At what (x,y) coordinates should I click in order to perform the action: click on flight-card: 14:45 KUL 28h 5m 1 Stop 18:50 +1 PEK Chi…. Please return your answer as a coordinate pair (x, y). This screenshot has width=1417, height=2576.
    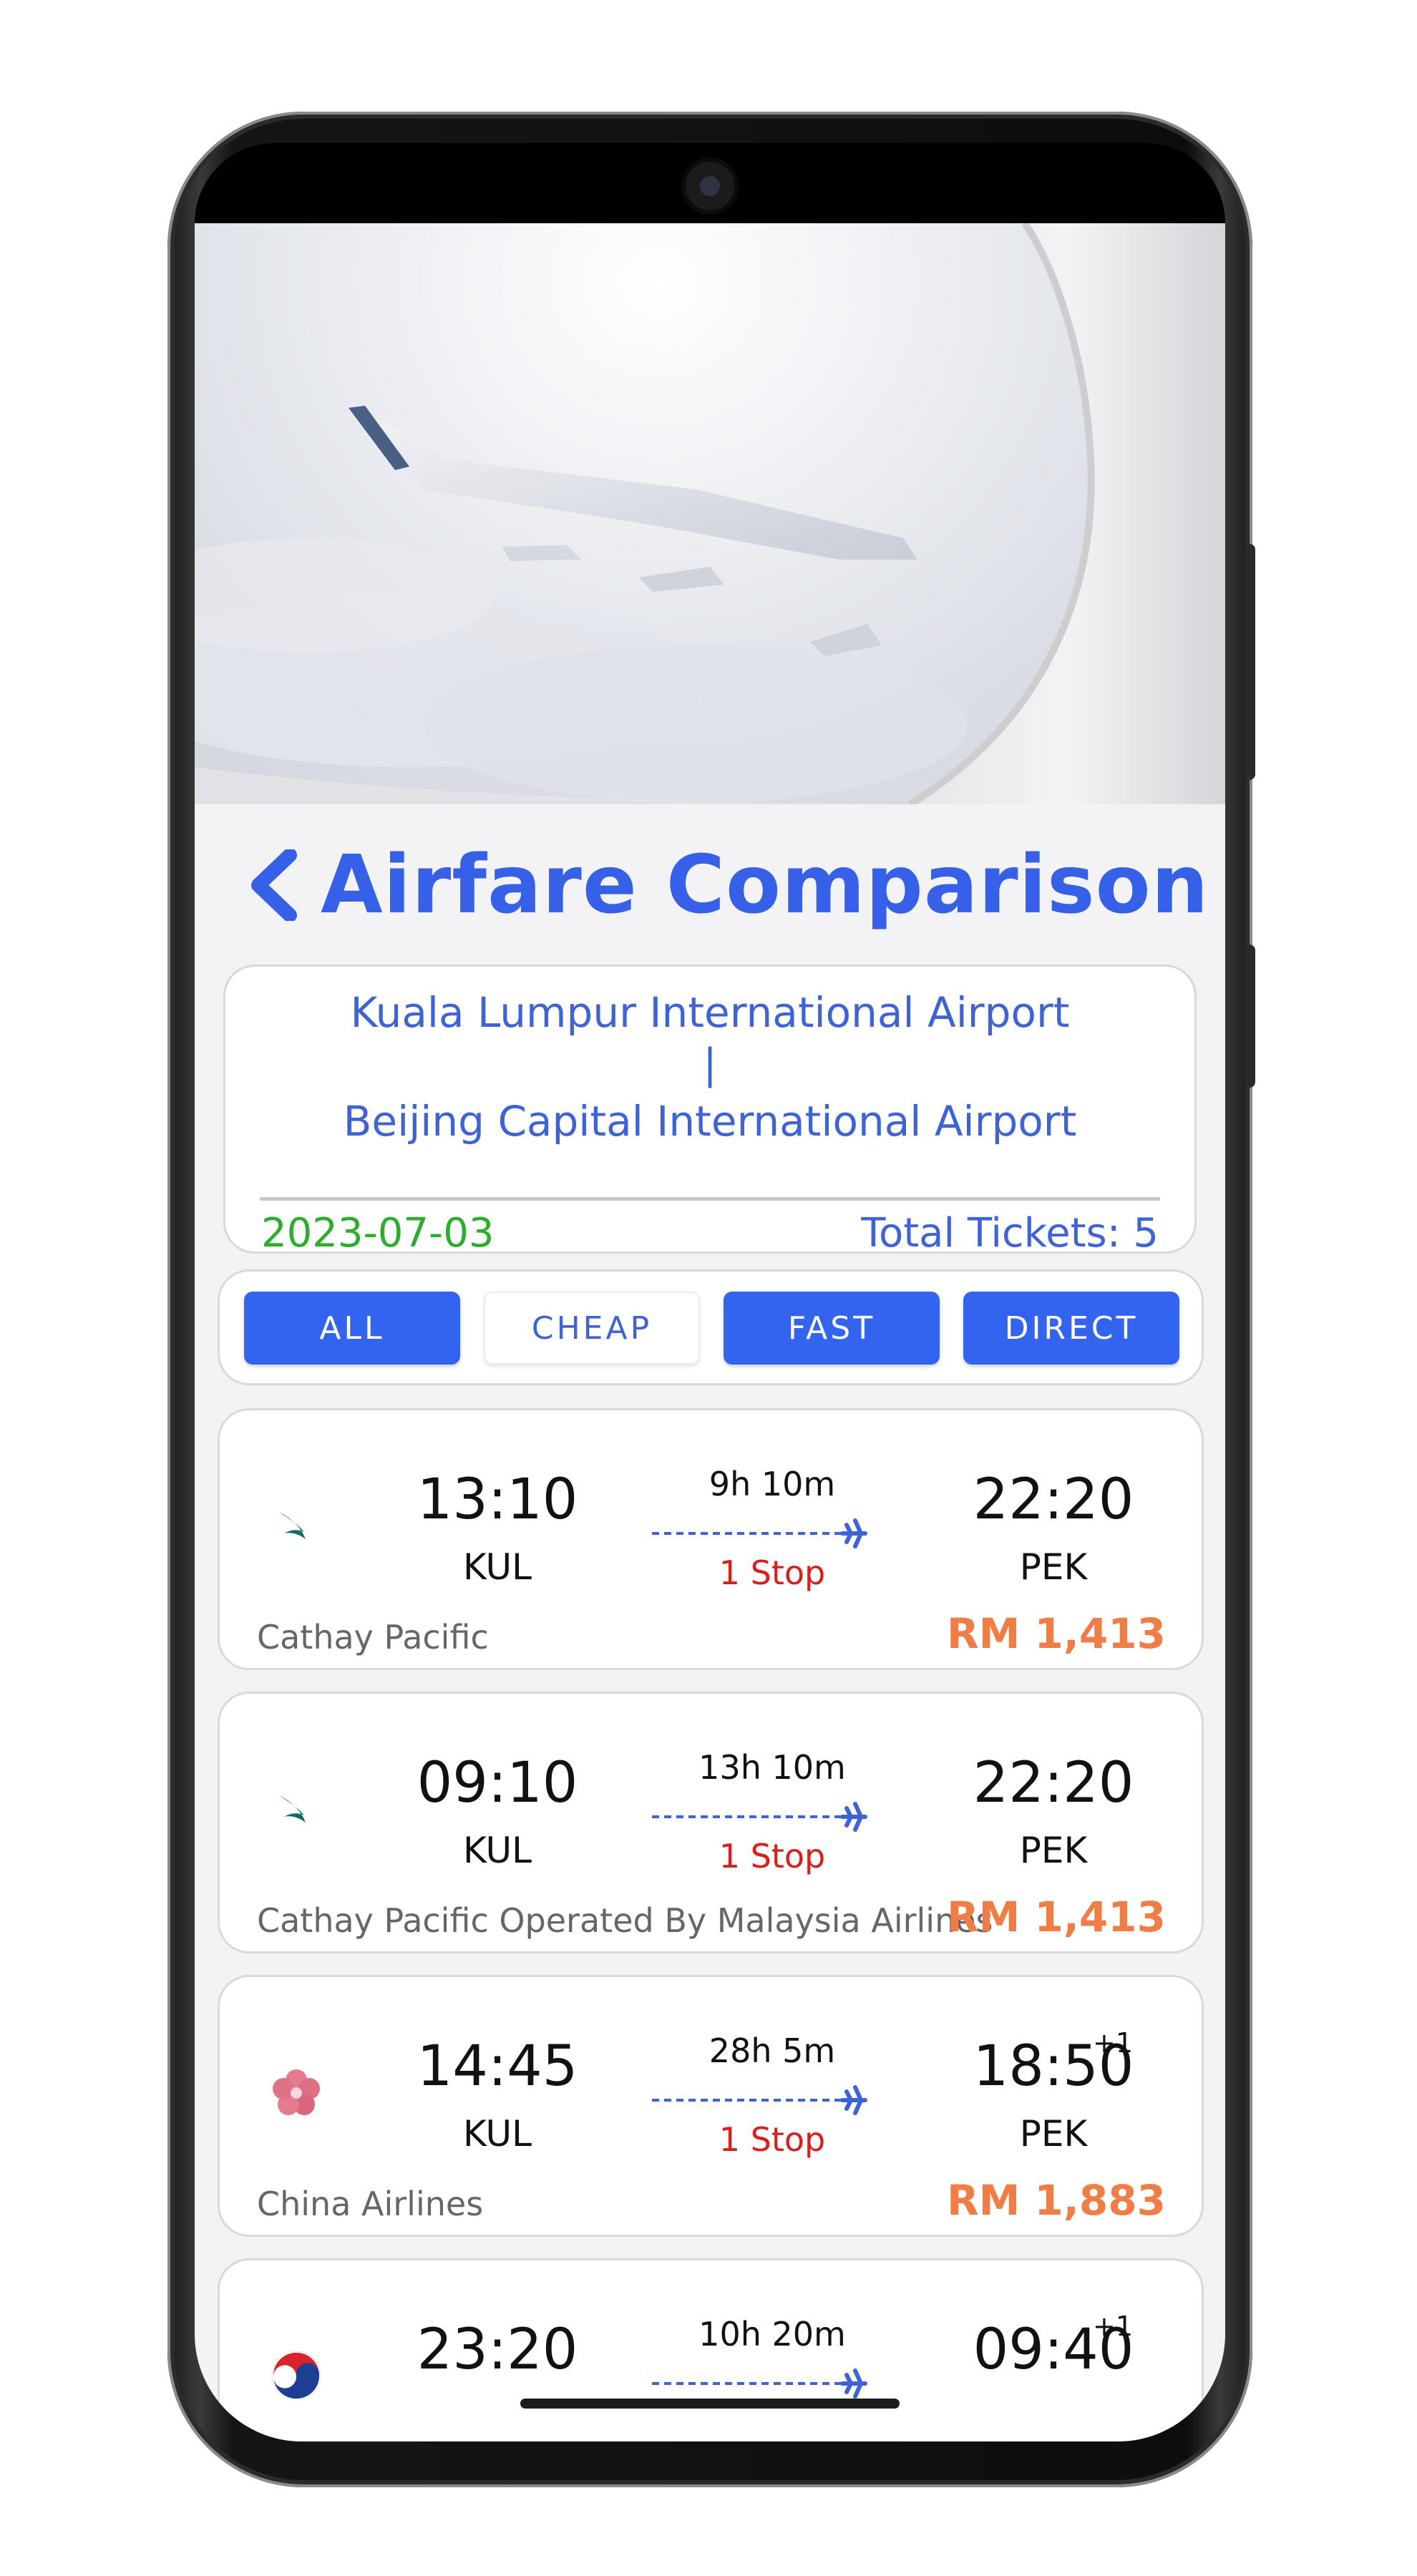
    Looking at the image, I should click on (711, 2106).